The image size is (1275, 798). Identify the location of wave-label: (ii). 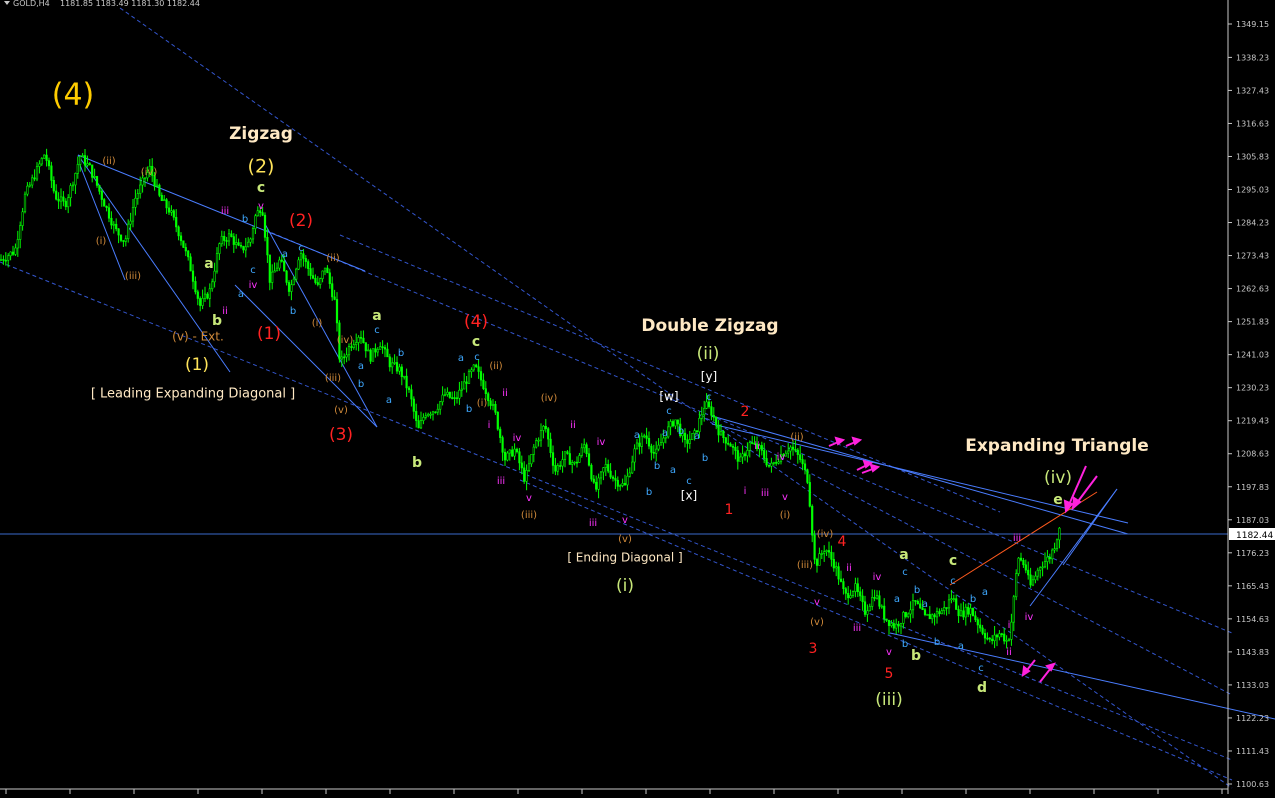
(495, 366).